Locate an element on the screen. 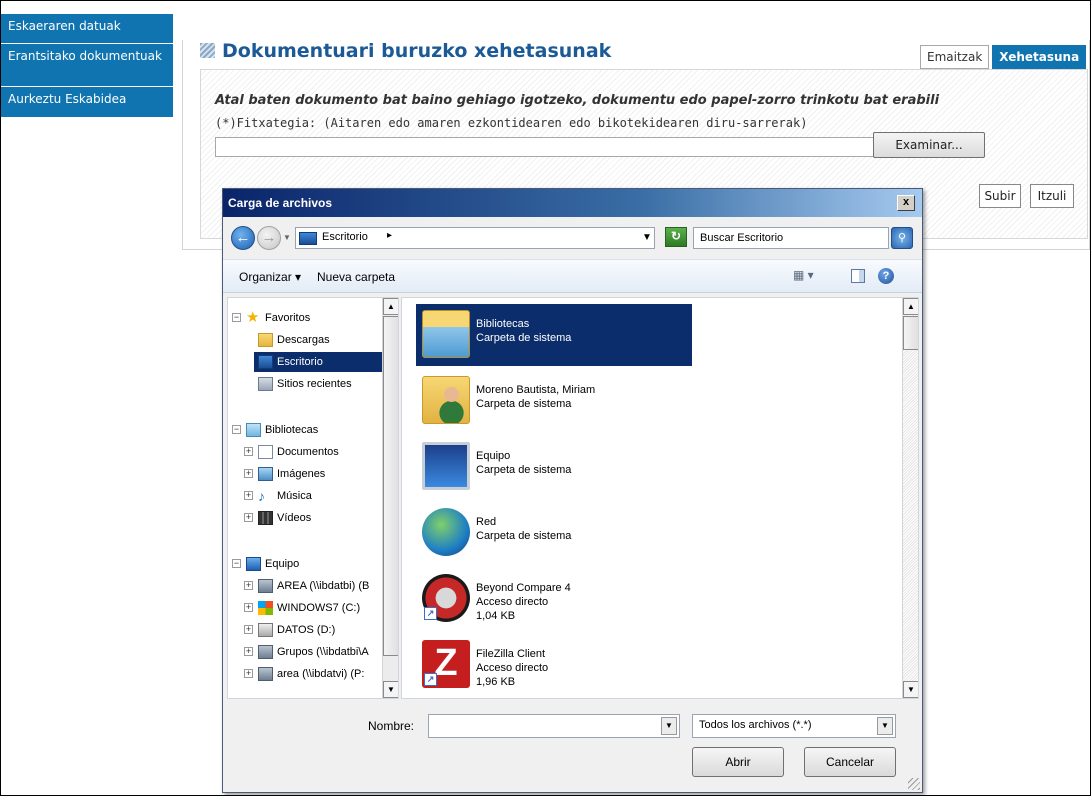  address-bar: Escritorio ▸ ▼ is located at coordinates (475, 238).